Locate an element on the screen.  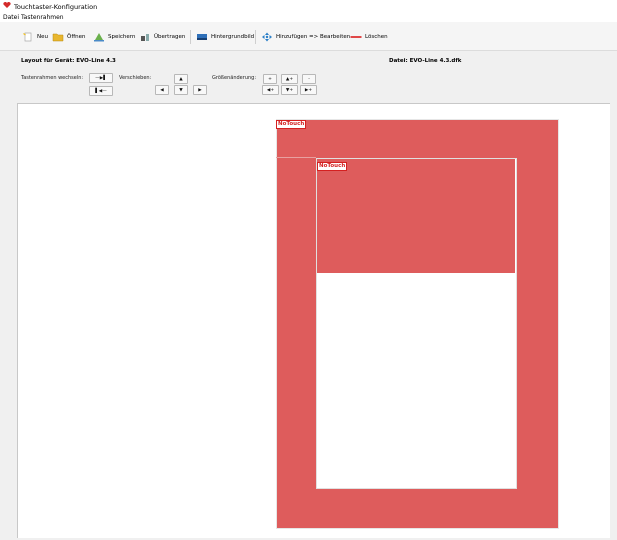
delete-button-label: Löschen is located at coordinates (376, 37).